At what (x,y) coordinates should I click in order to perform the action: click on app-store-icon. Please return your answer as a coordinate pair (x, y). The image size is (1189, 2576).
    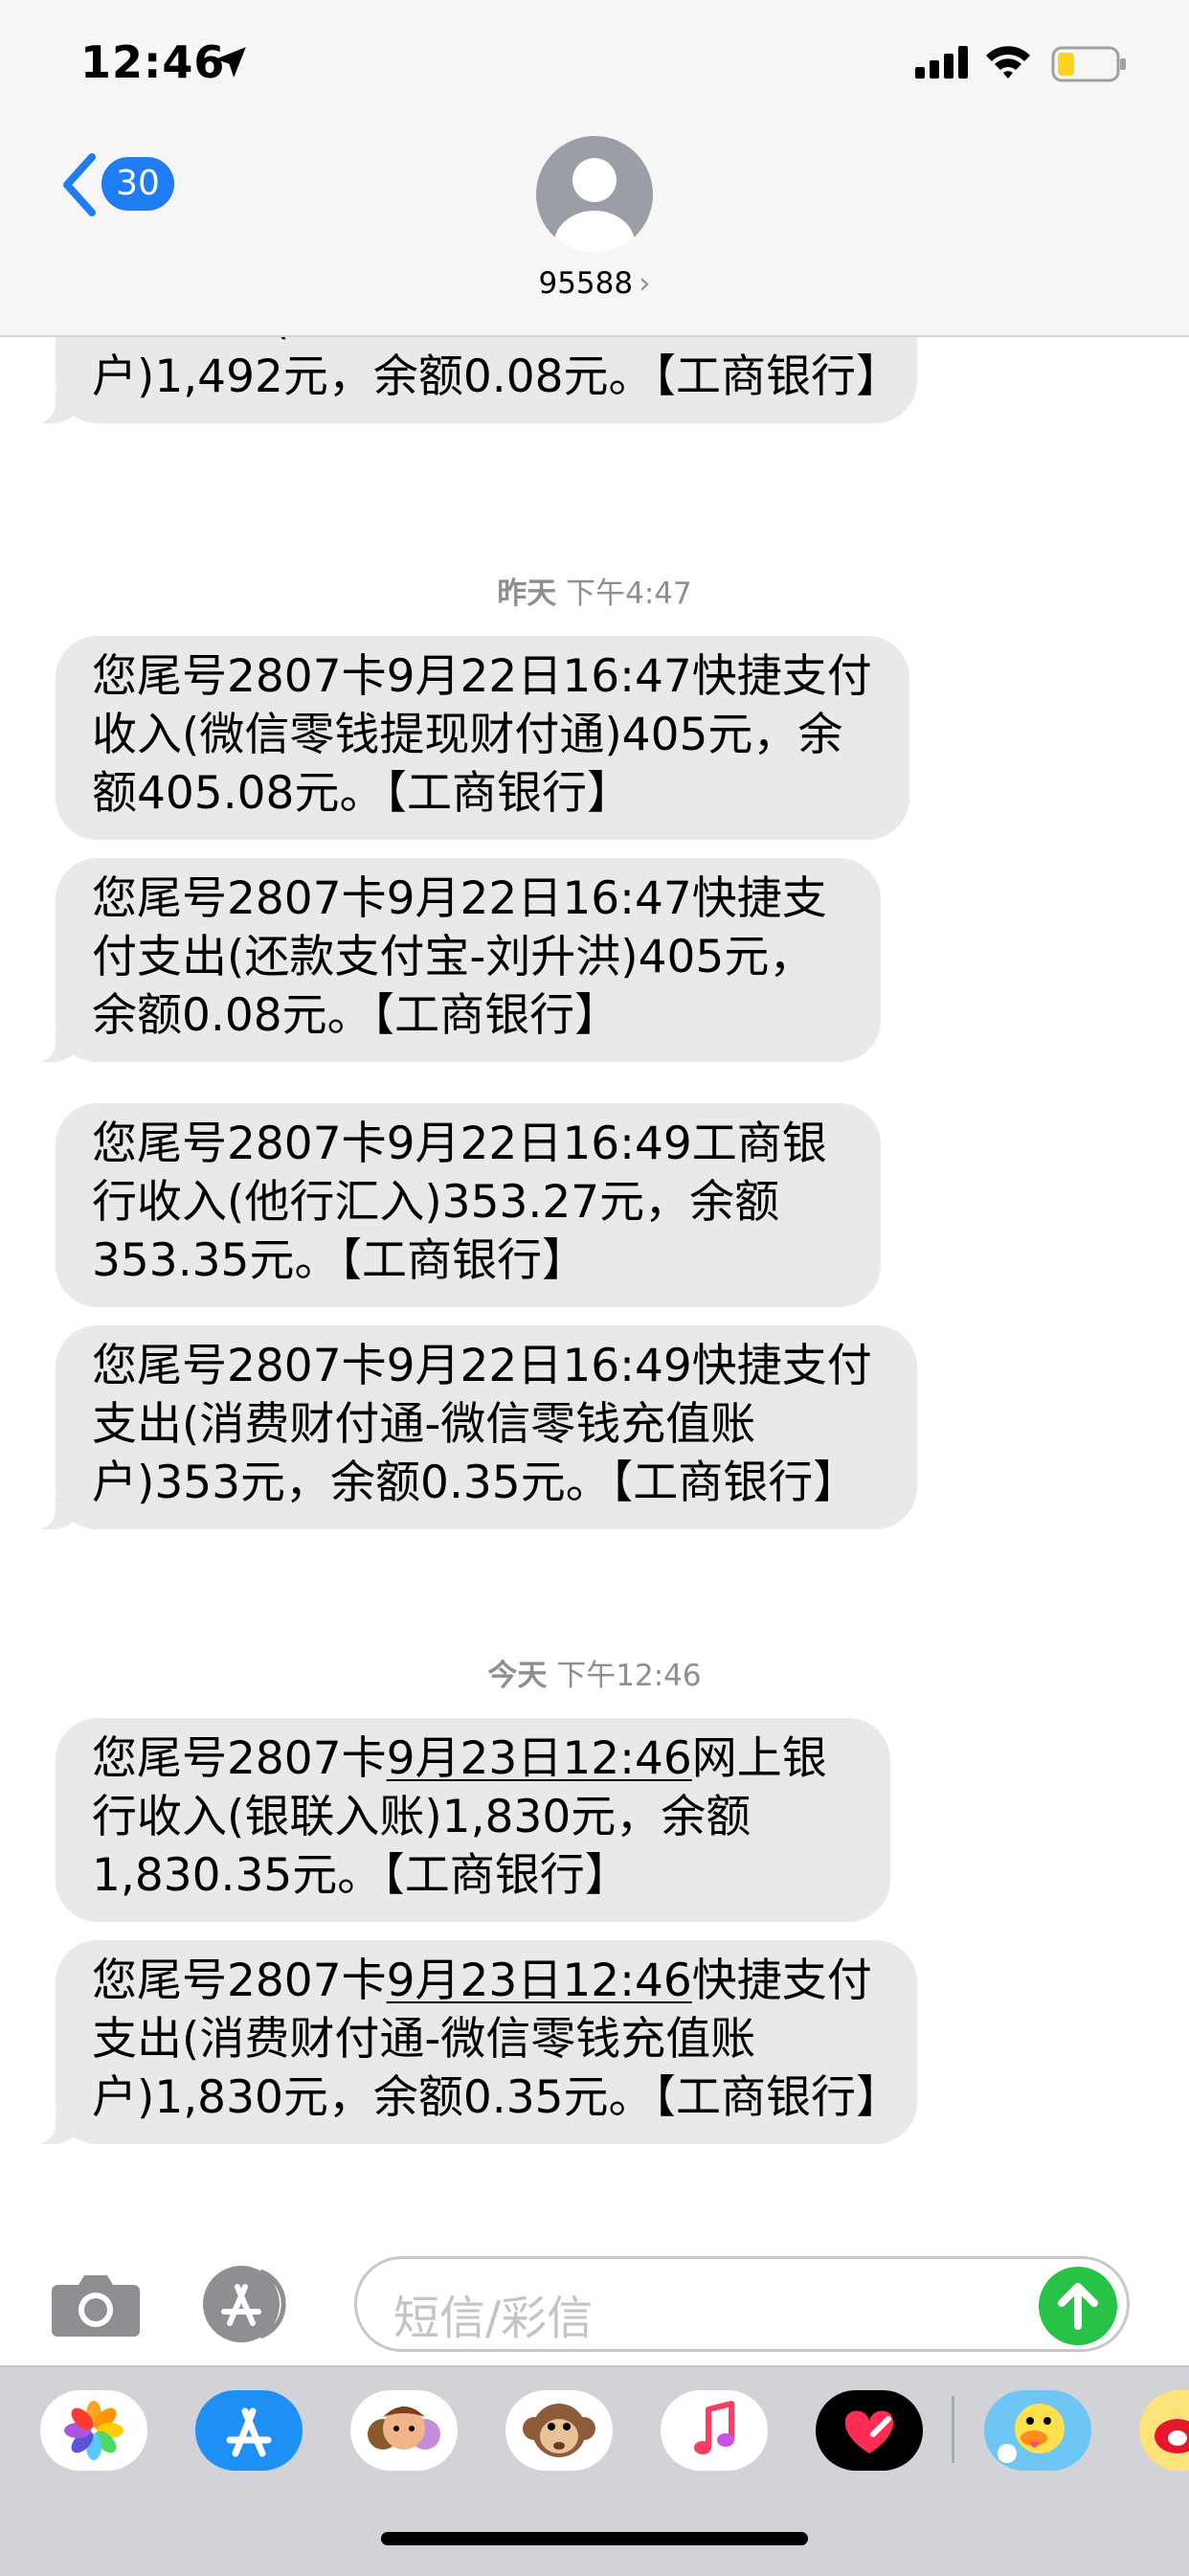
    Looking at the image, I should click on (253, 2304).